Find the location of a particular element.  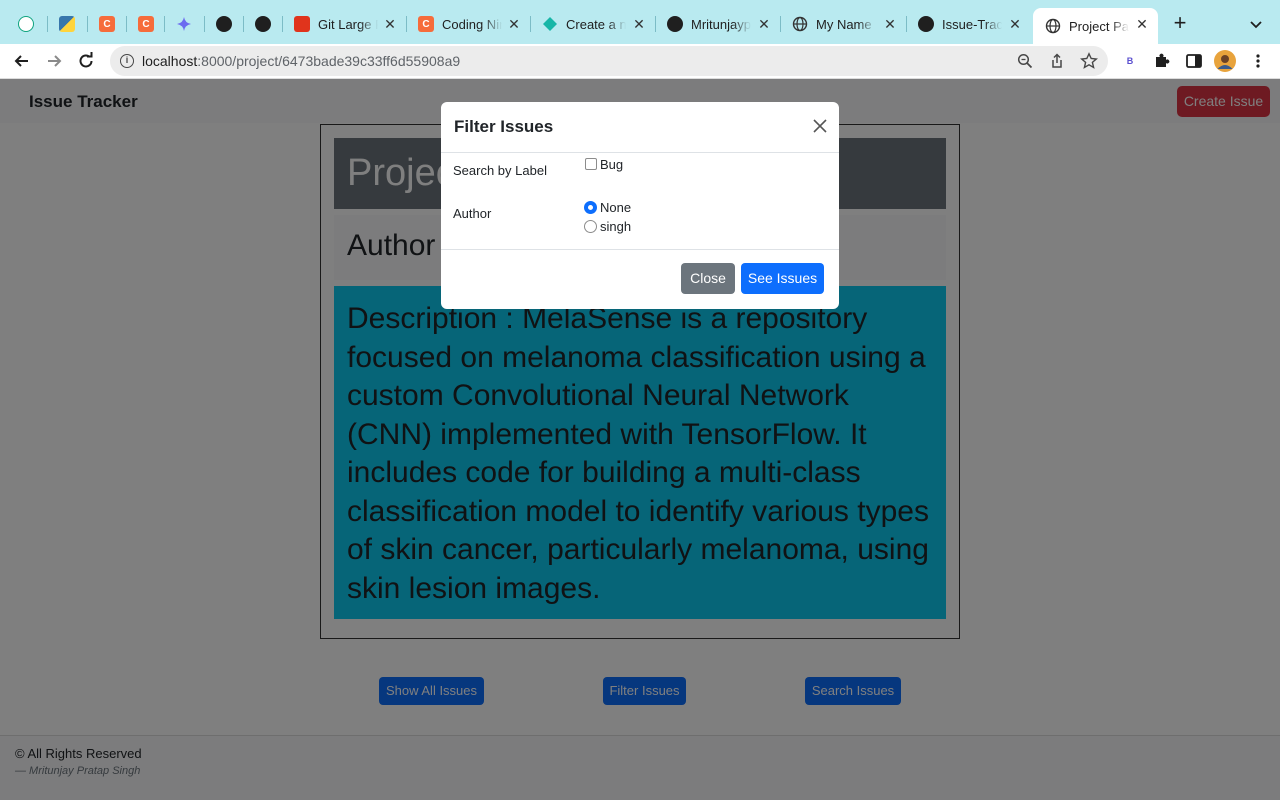

extension-badge-icon: B is located at coordinates (1130, 61).